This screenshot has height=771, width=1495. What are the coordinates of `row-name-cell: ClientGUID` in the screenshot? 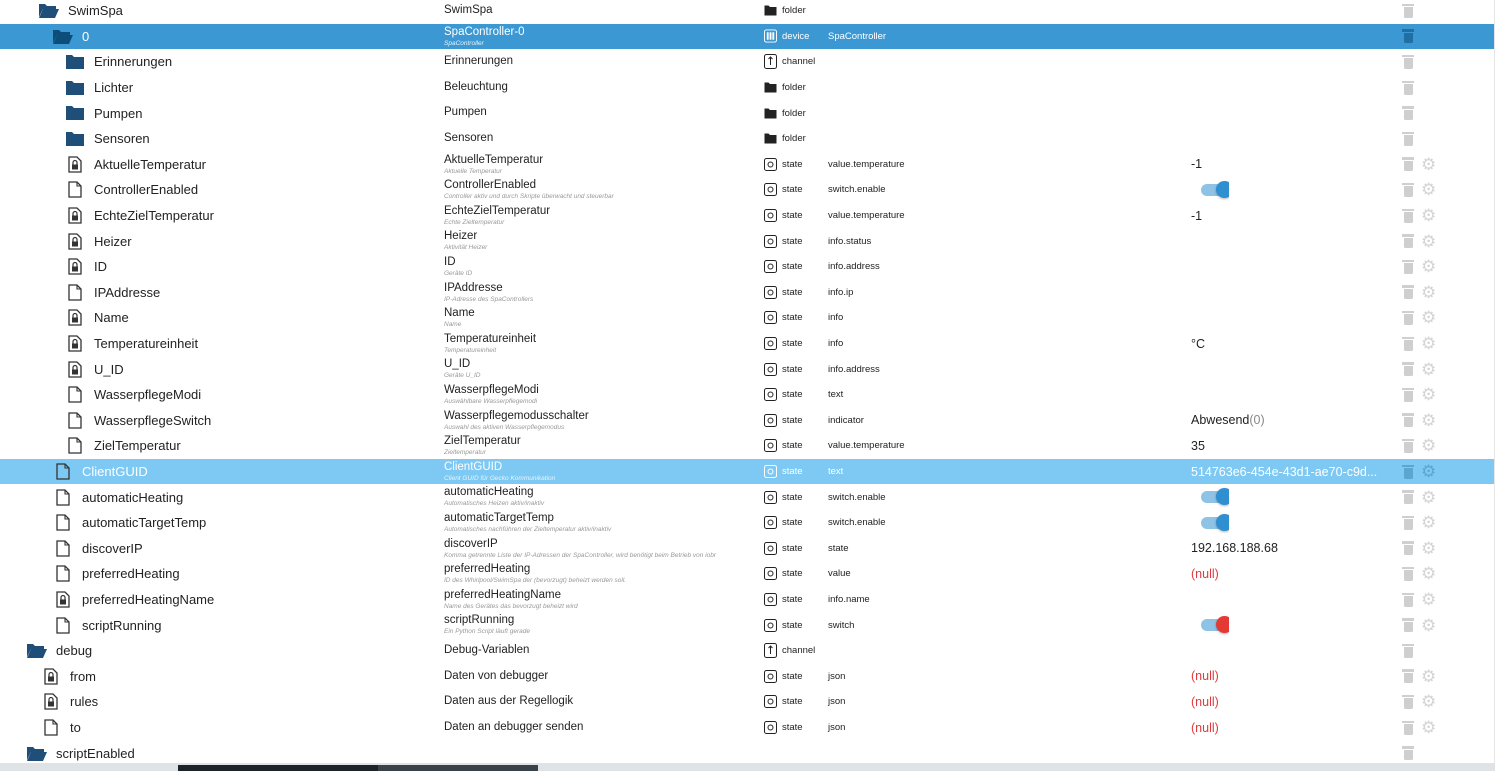 It's located at (100, 472).